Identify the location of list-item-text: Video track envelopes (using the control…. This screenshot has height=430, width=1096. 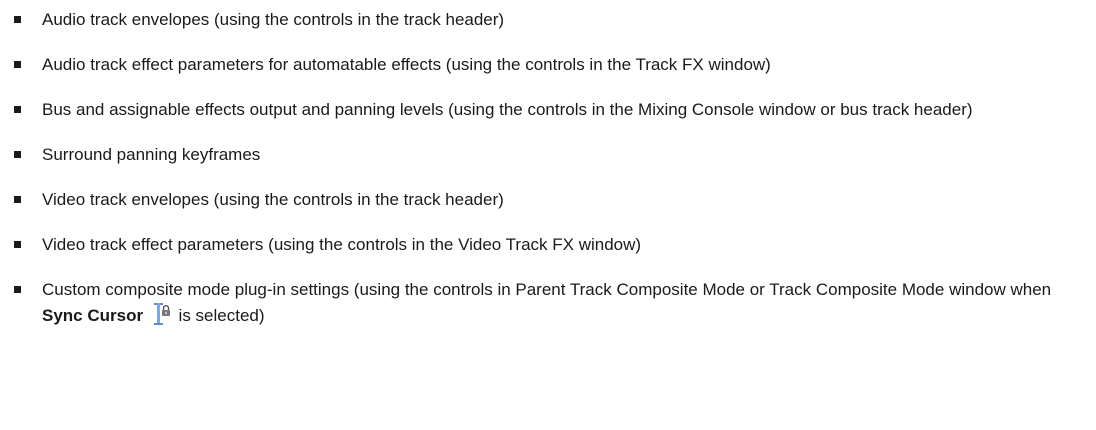
(273, 199).